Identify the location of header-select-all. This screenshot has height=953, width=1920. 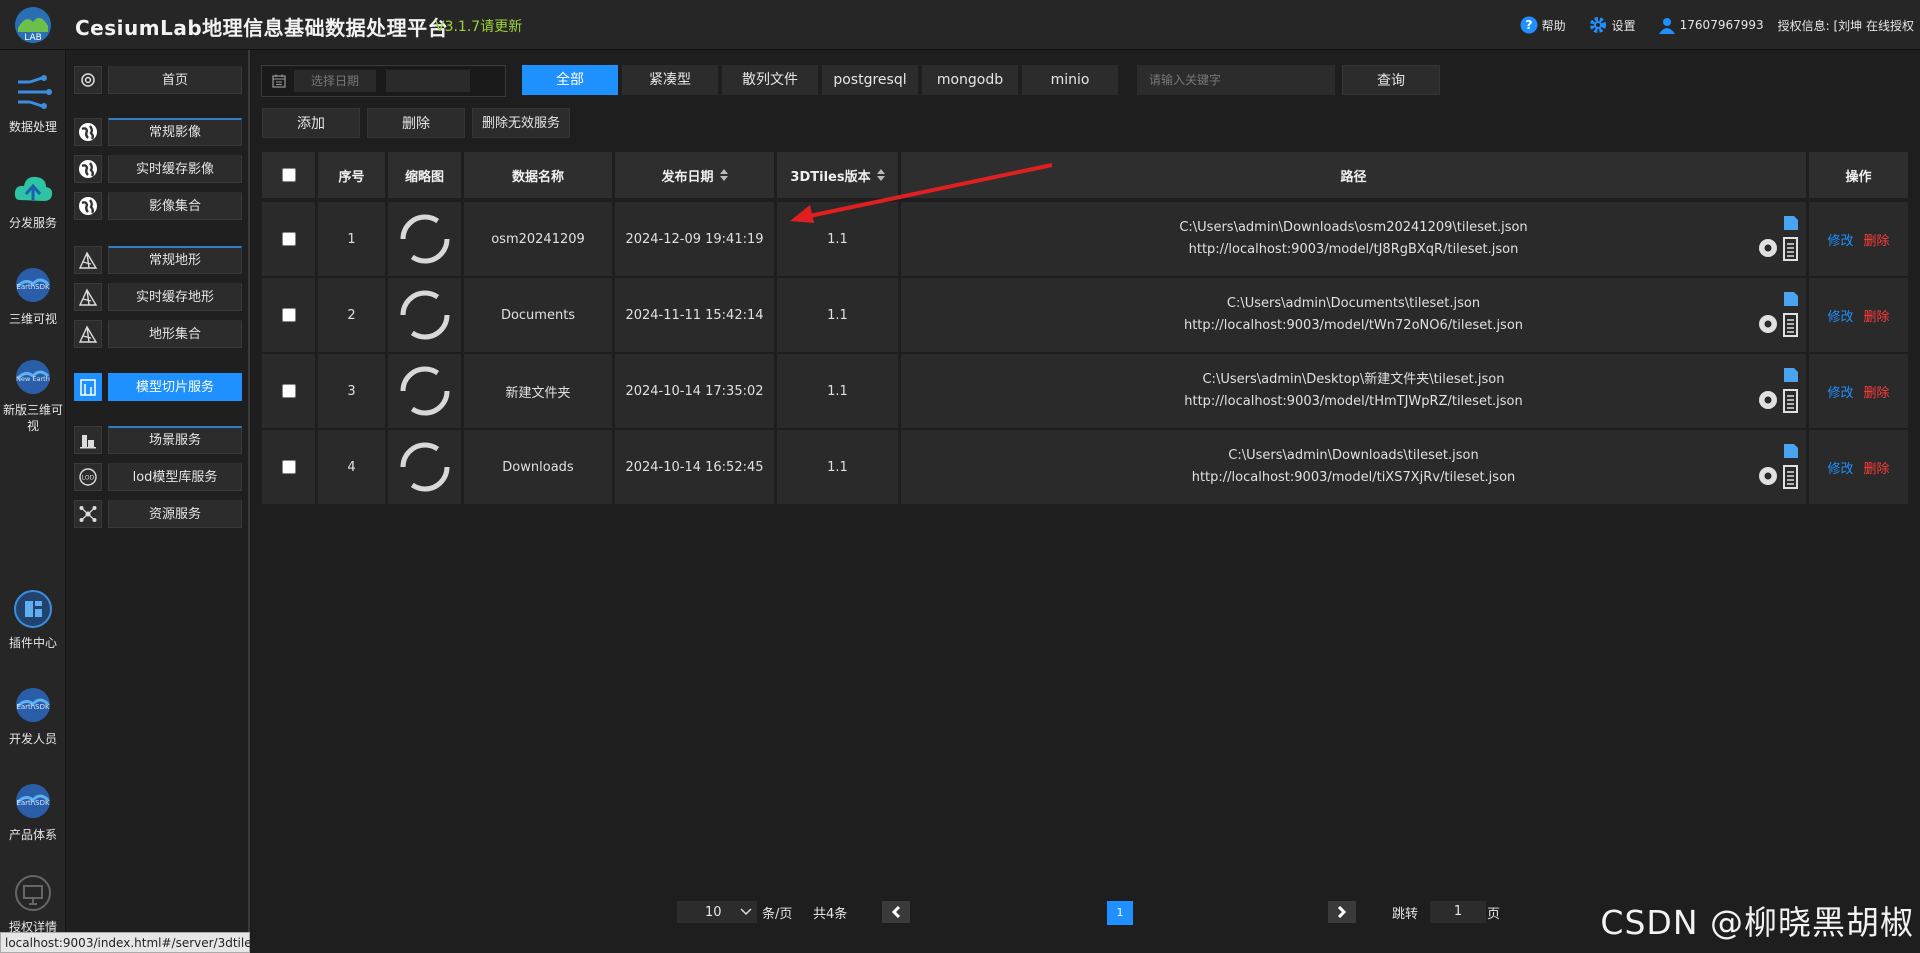
(289, 175).